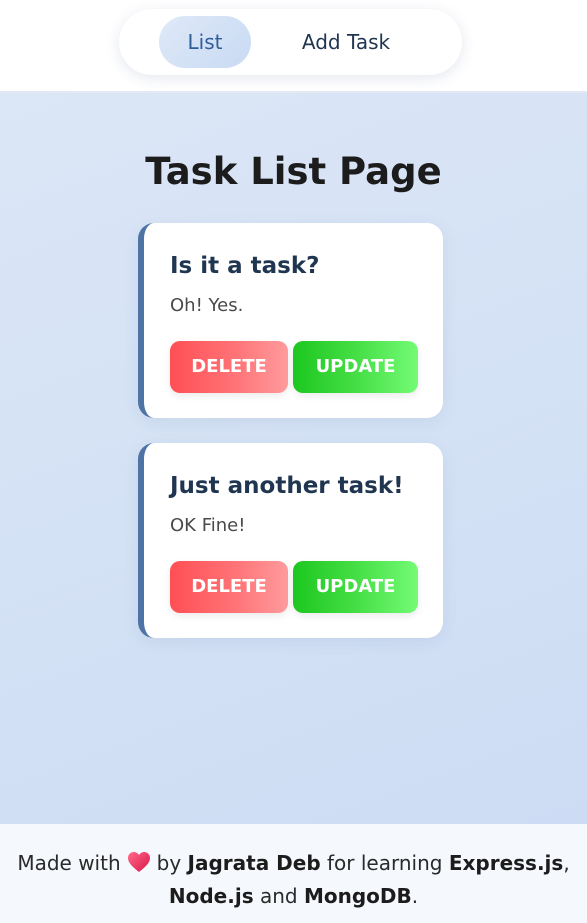 The height and width of the screenshot is (923, 587). I want to click on nav-pill: List Add Task, so click(290, 42).